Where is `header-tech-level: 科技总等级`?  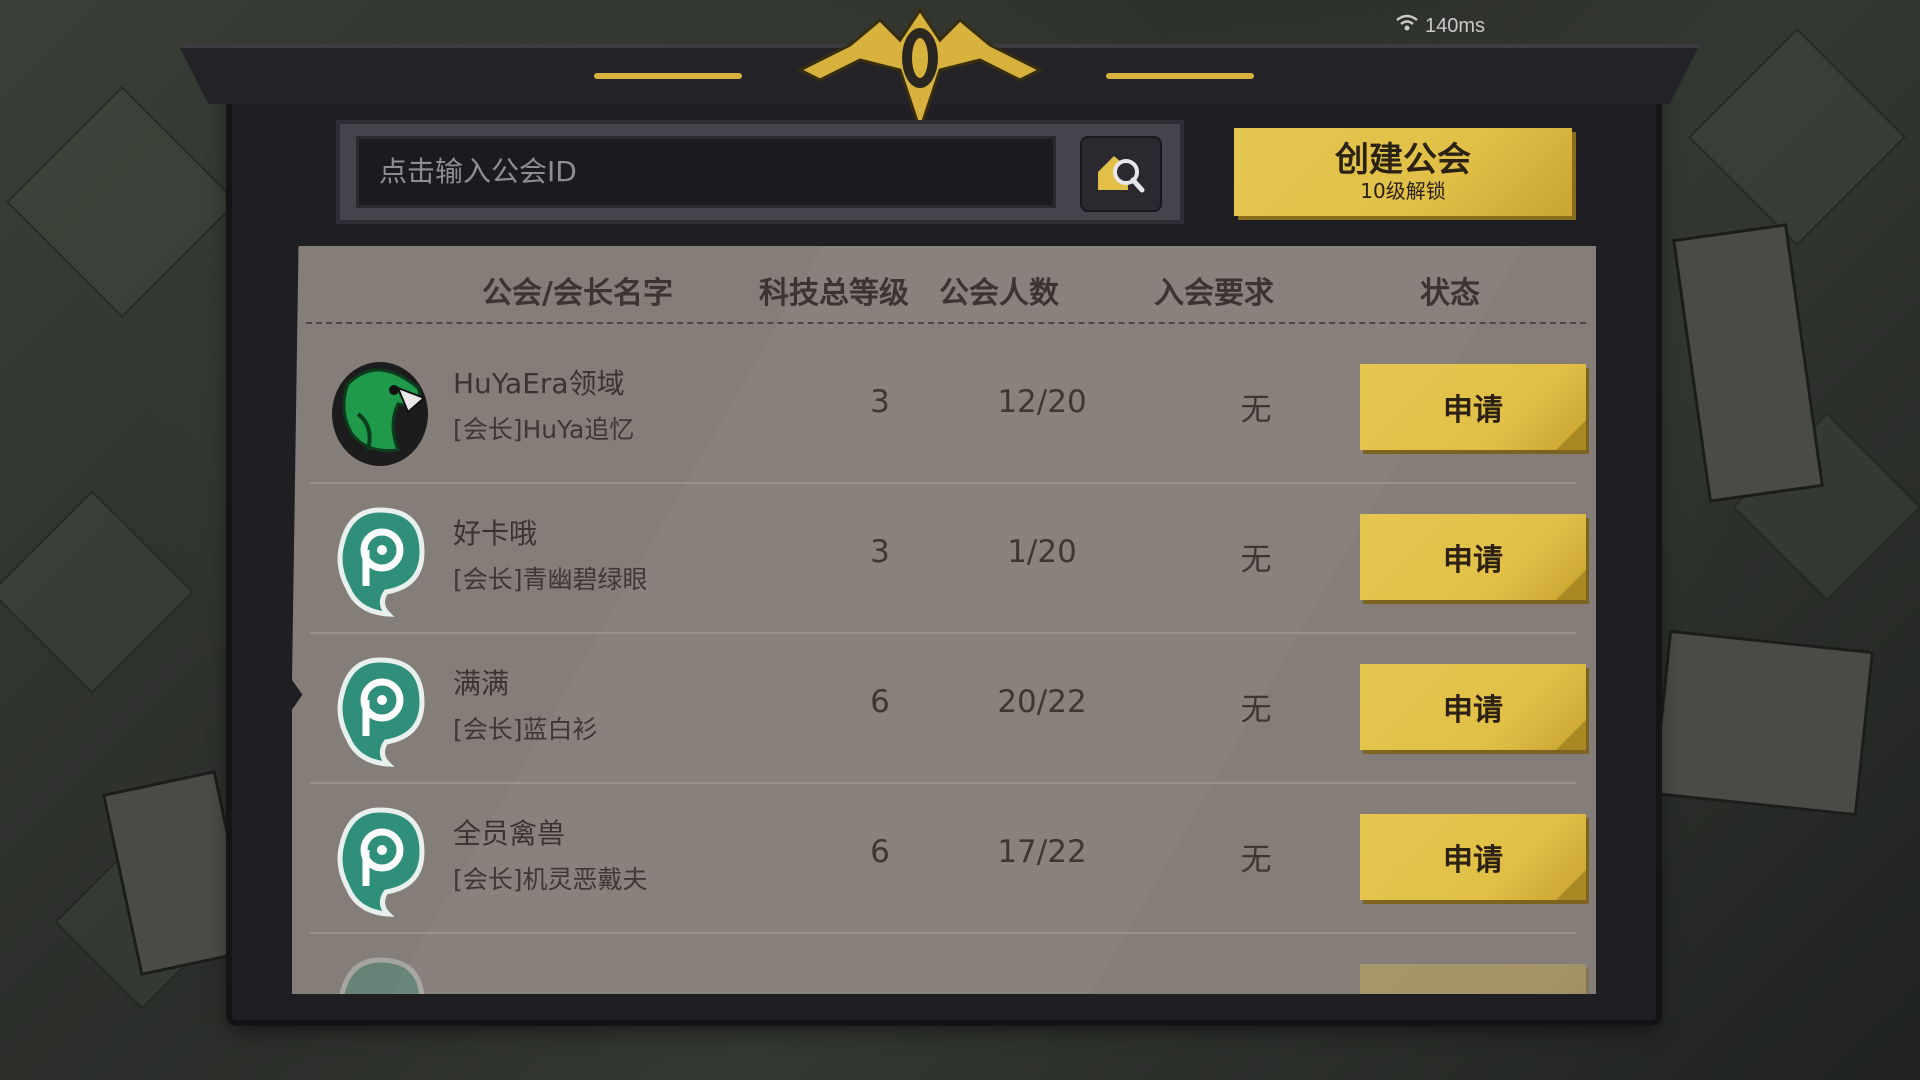 header-tech-level: 科技总等级 is located at coordinates (834, 293).